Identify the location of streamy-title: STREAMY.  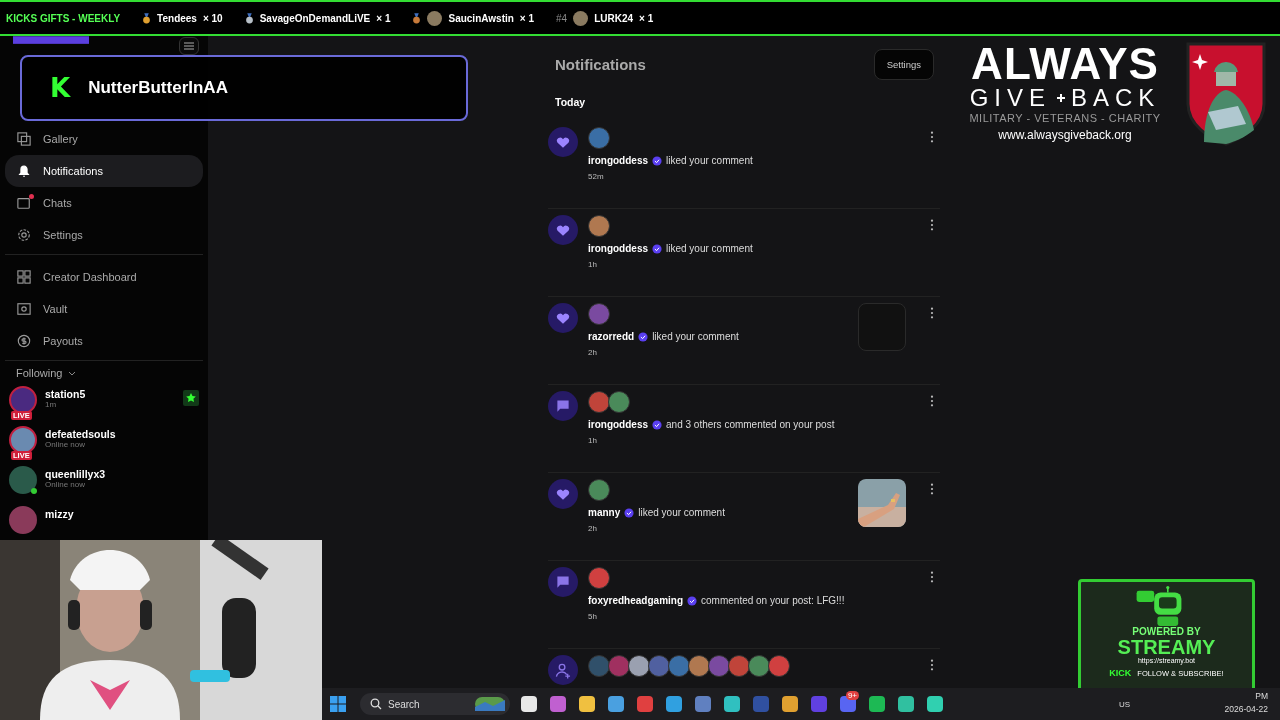
(1166, 647).